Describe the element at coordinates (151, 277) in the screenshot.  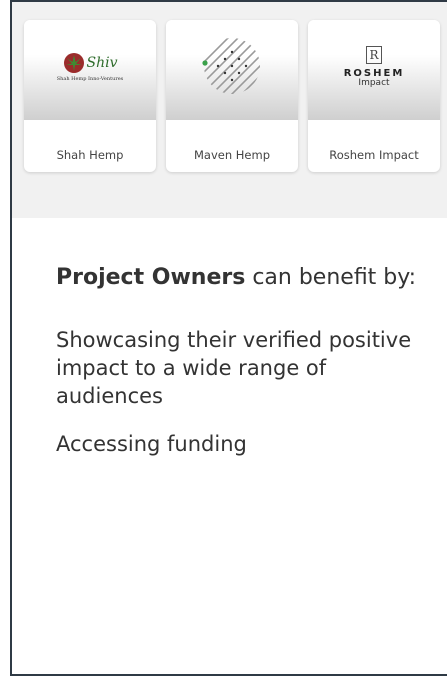
I see `benefits-heading-bold: Project Owners` at that location.